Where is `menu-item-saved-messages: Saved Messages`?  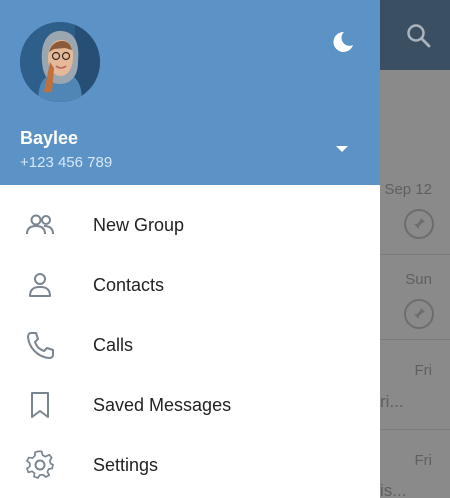 menu-item-saved-messages: Saved Messages is located at coordinates (190, 405).